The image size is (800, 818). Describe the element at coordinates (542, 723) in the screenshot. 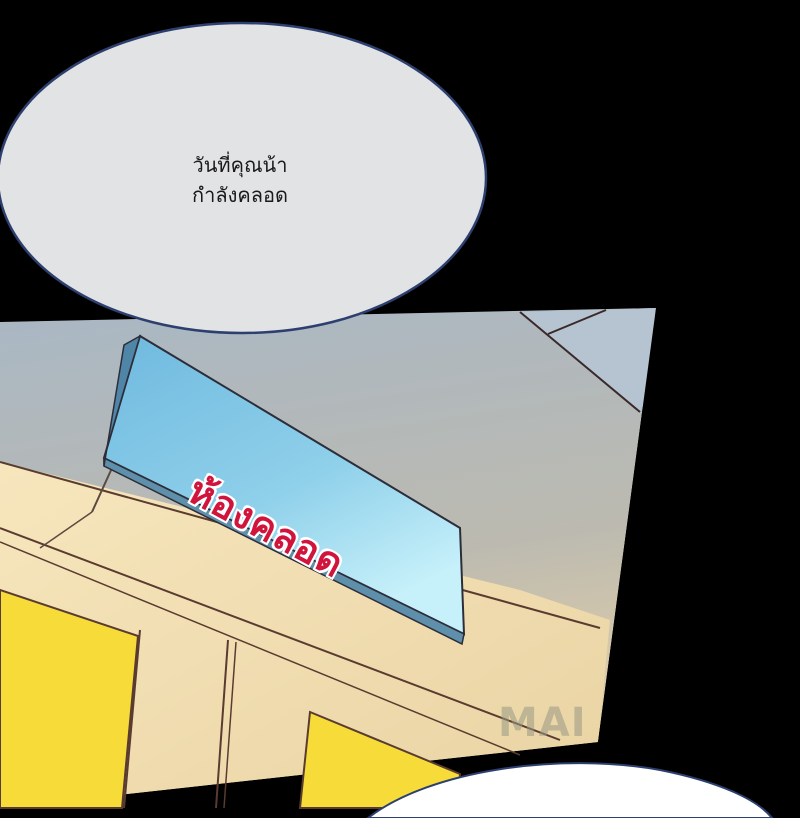

I see `watermark-logo: MAI` at that location.